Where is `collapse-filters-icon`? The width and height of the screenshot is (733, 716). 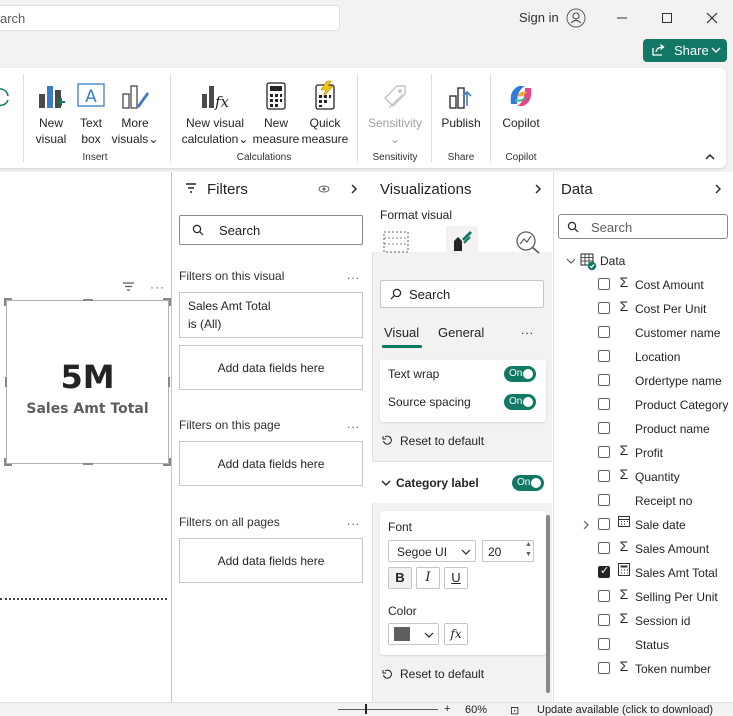 collapse-filters-icon is located at coordinates (354, 190).